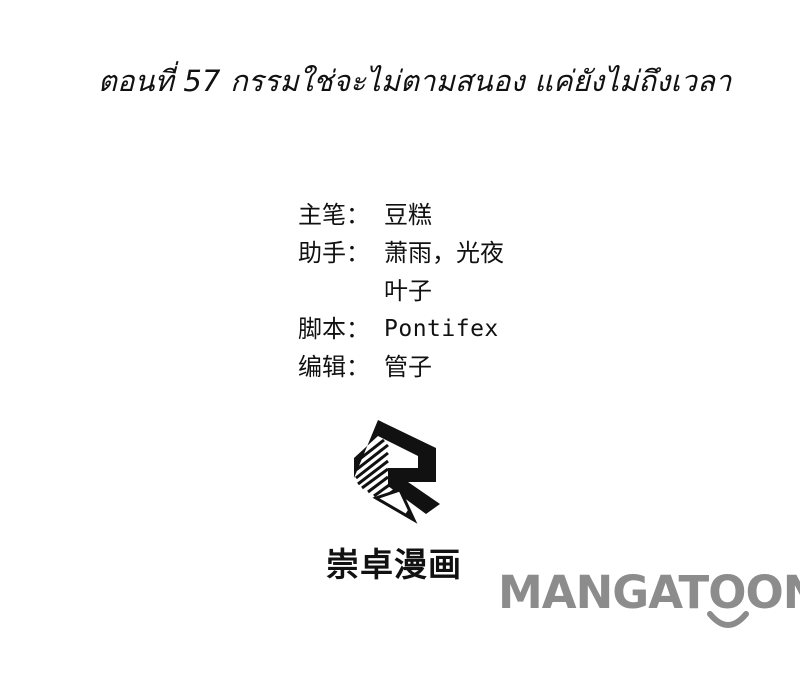  I want to click on credit-role: 编辑：, so click(334, 367).